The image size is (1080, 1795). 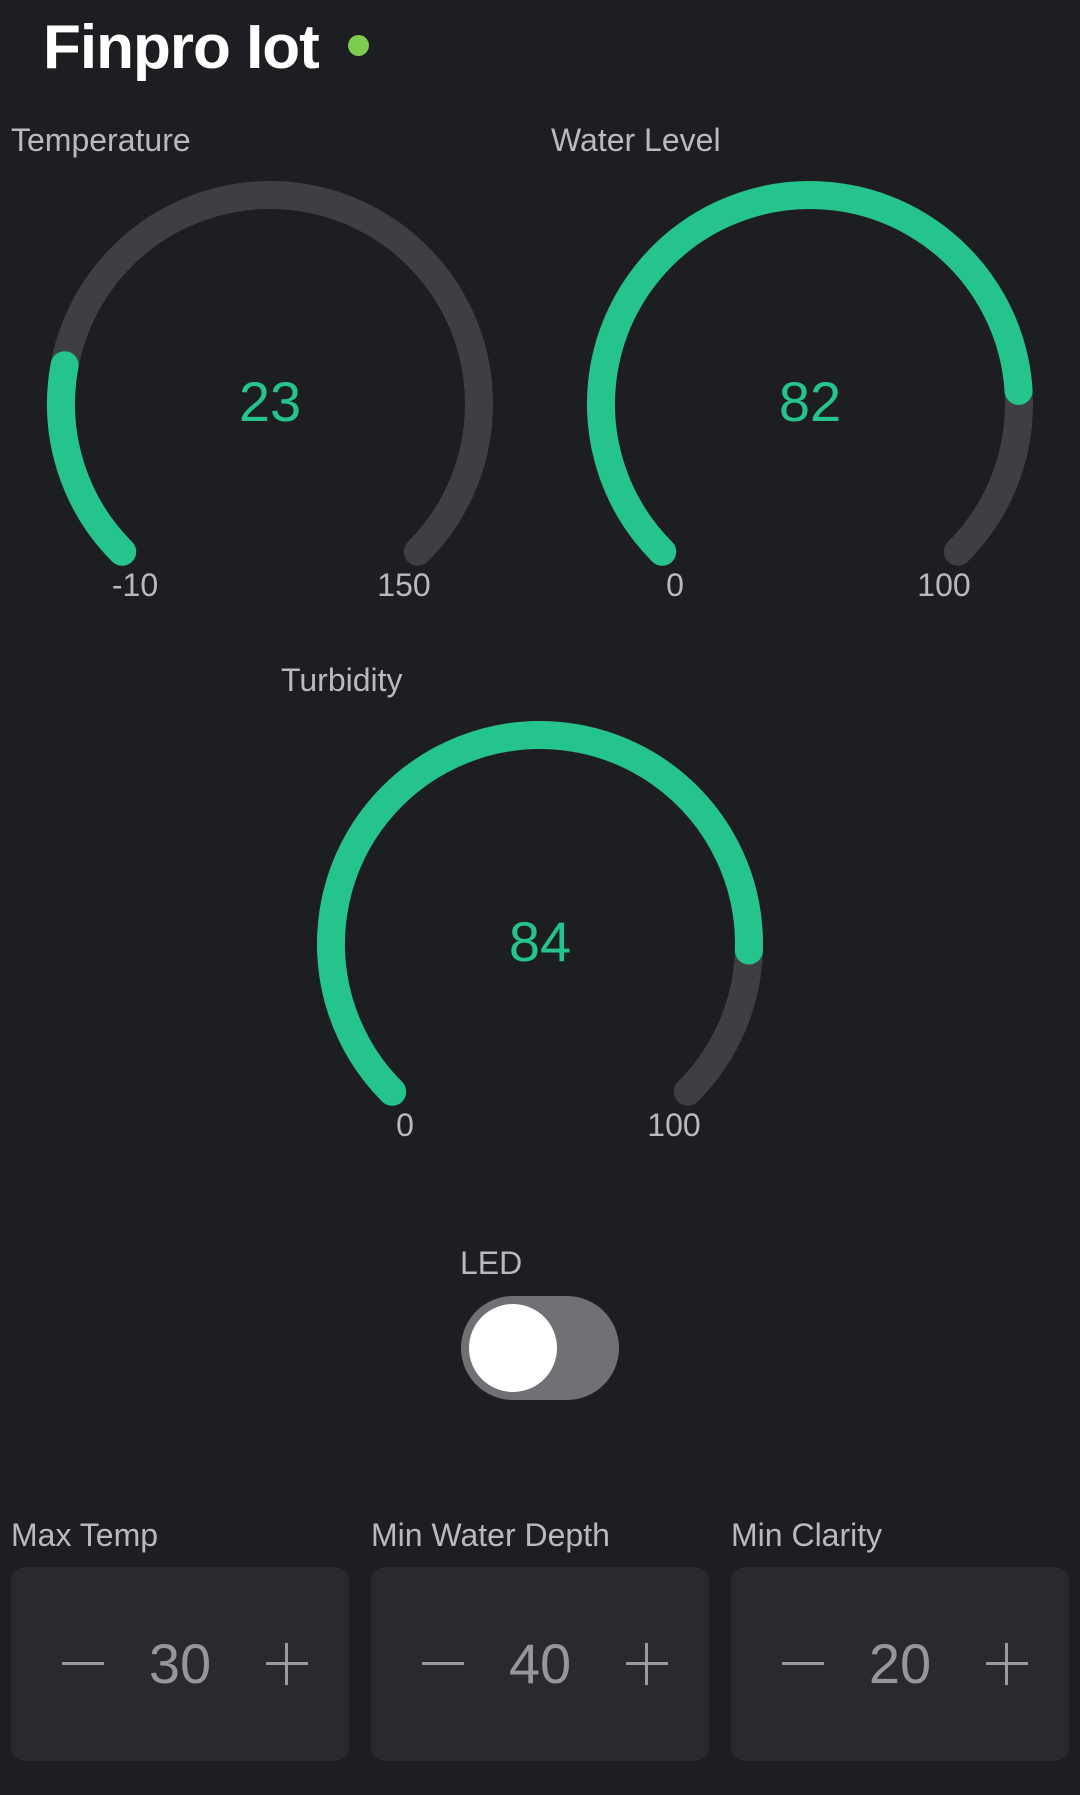 I want to click on temperature-max-label: 150, so click(x=404, y=585).